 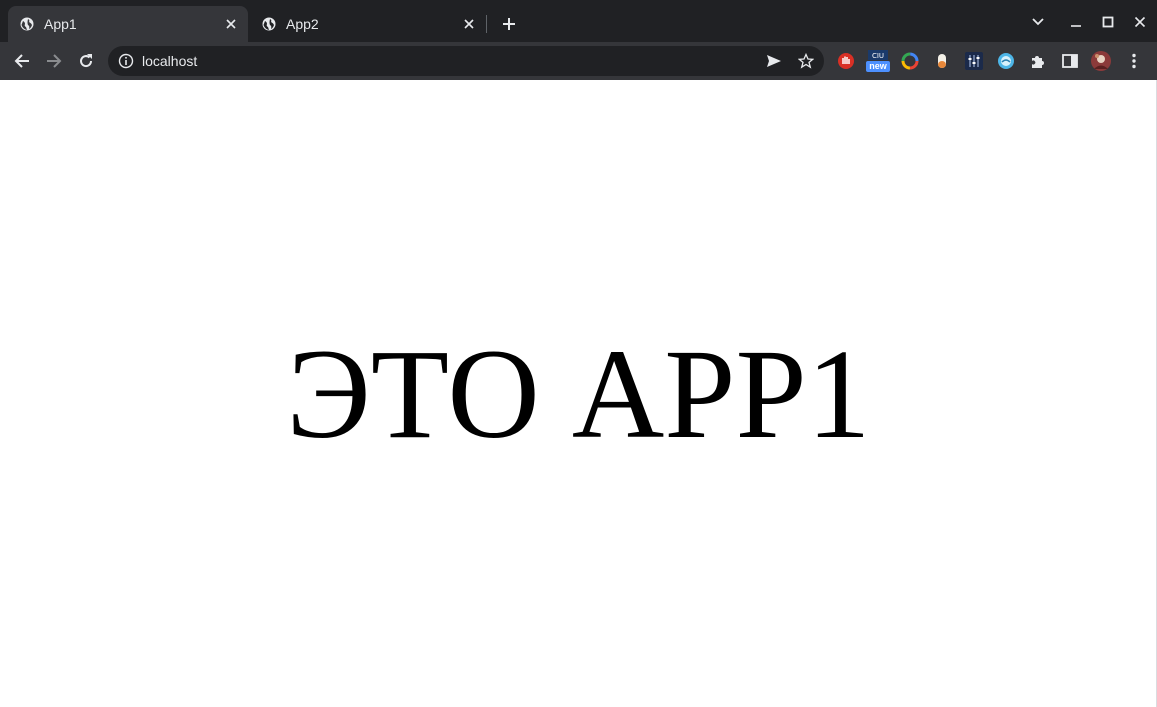 I want to click on close-icon, so click(x=1140, y=22).